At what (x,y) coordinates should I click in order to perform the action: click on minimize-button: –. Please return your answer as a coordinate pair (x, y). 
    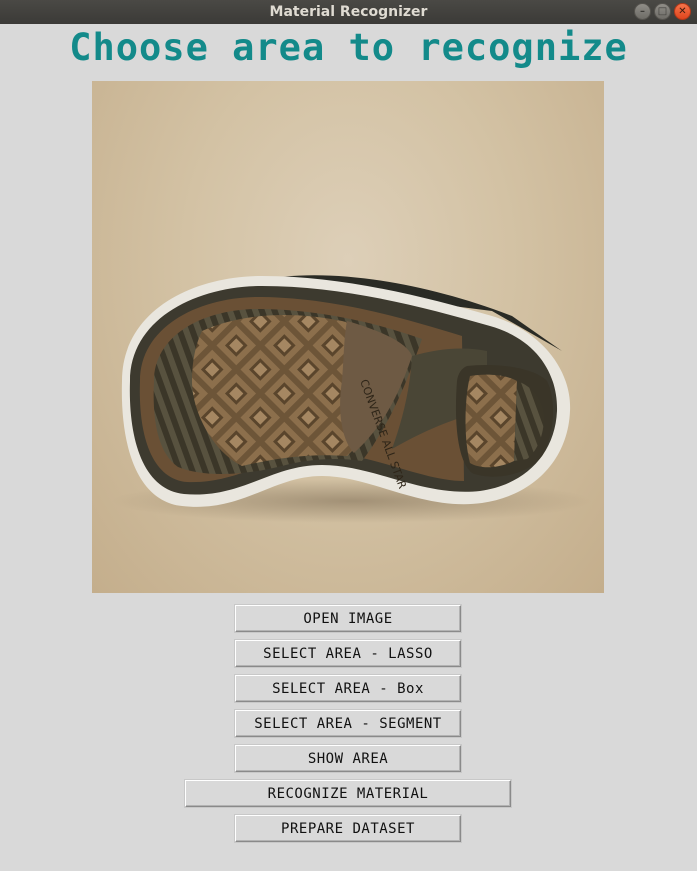
    Looking at the image, I should click on (642, 11).